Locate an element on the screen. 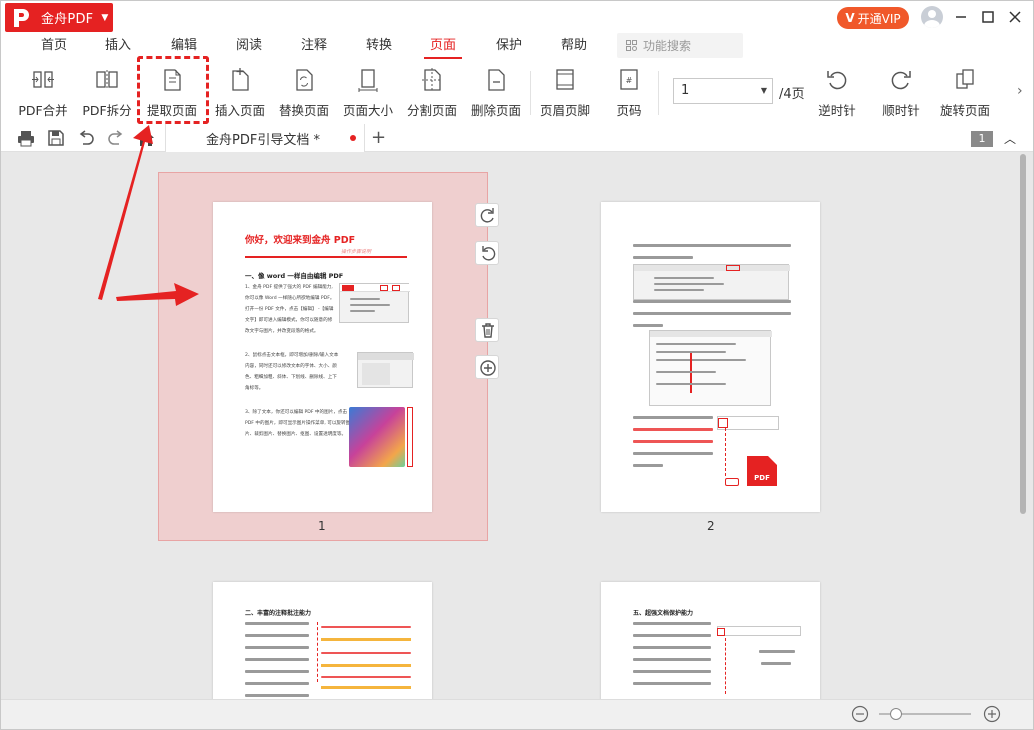 Image resolution: width=1034 pixels, height=730 pixels. trash-icon is located at coordinates (488, 330).